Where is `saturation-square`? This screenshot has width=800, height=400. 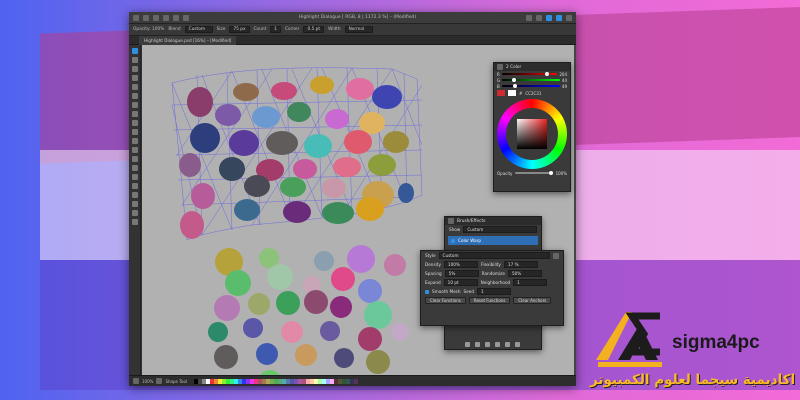 saturation-square is located at coordinates (532, 134).